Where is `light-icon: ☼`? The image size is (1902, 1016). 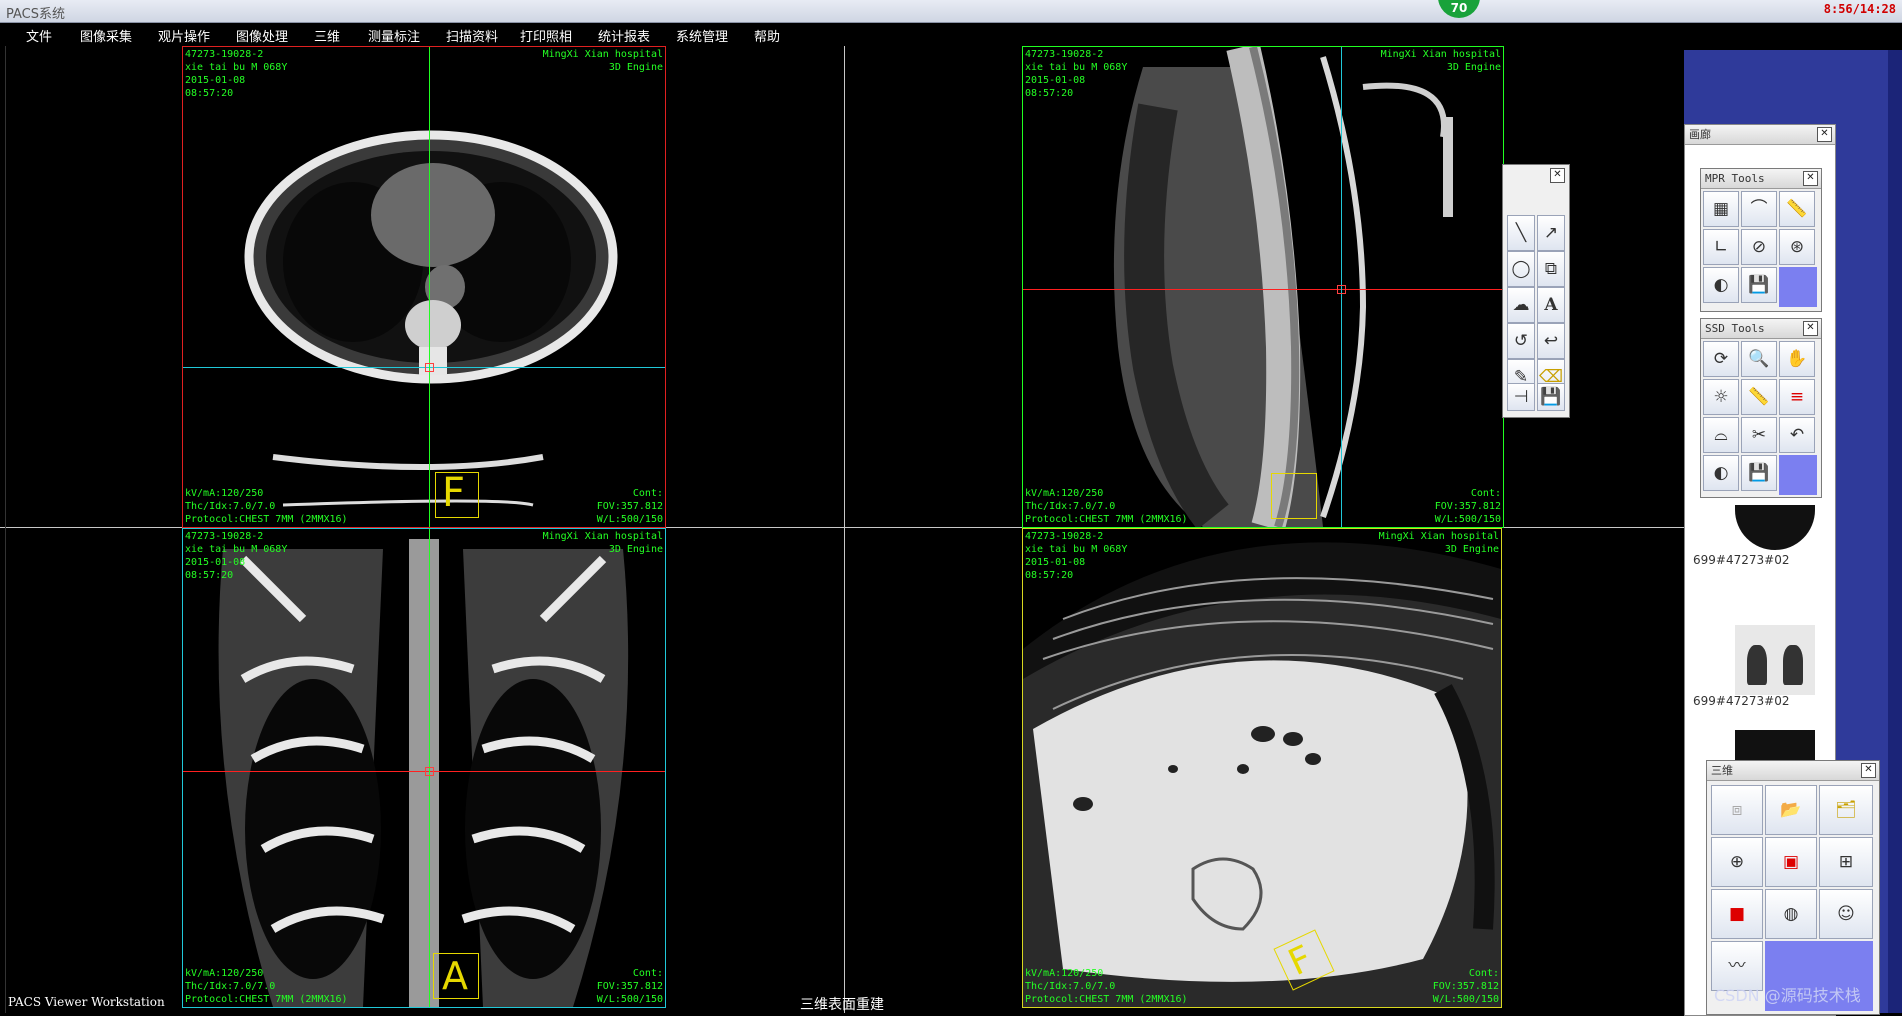
light-icon: ☼ is located at coordinates (1721, 397).